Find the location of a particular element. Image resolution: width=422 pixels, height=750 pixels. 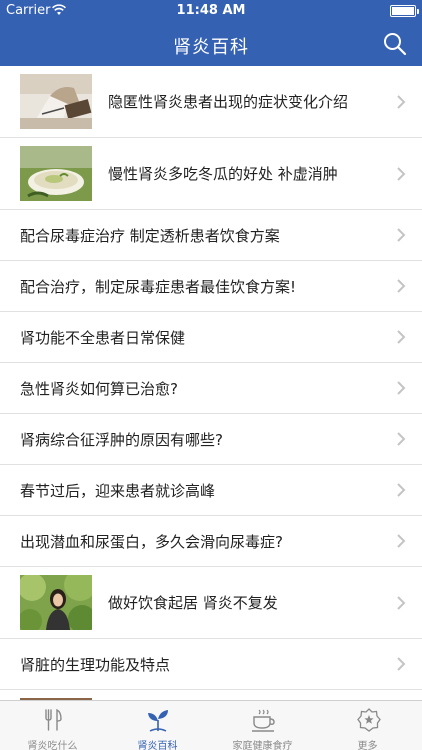

list-item-title: 肾功能不全患者日常保健 is located at coordinates (103, 337).